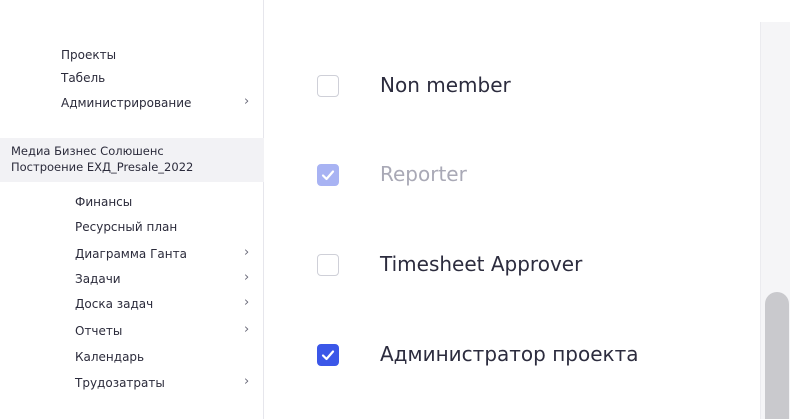 The width and height of the screenshot is (790, 419). I want to click on sidebar-item-label: Проекты, so click(89, 55).